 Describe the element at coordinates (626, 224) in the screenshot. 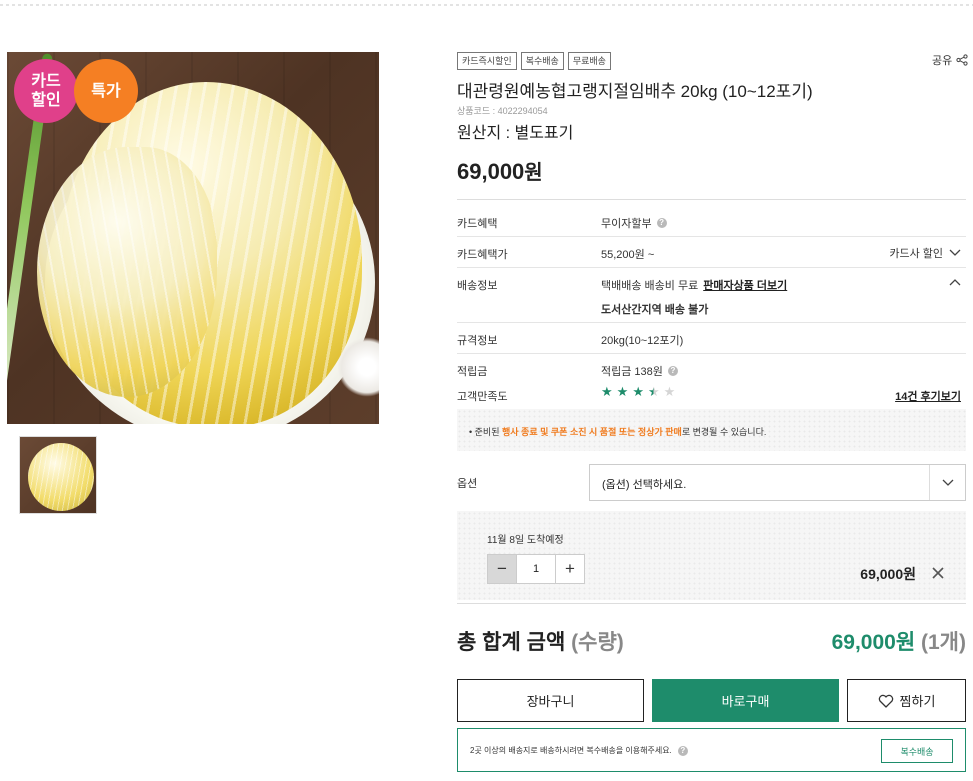

I see `card-benefit-value: 무이자할부` at that location.